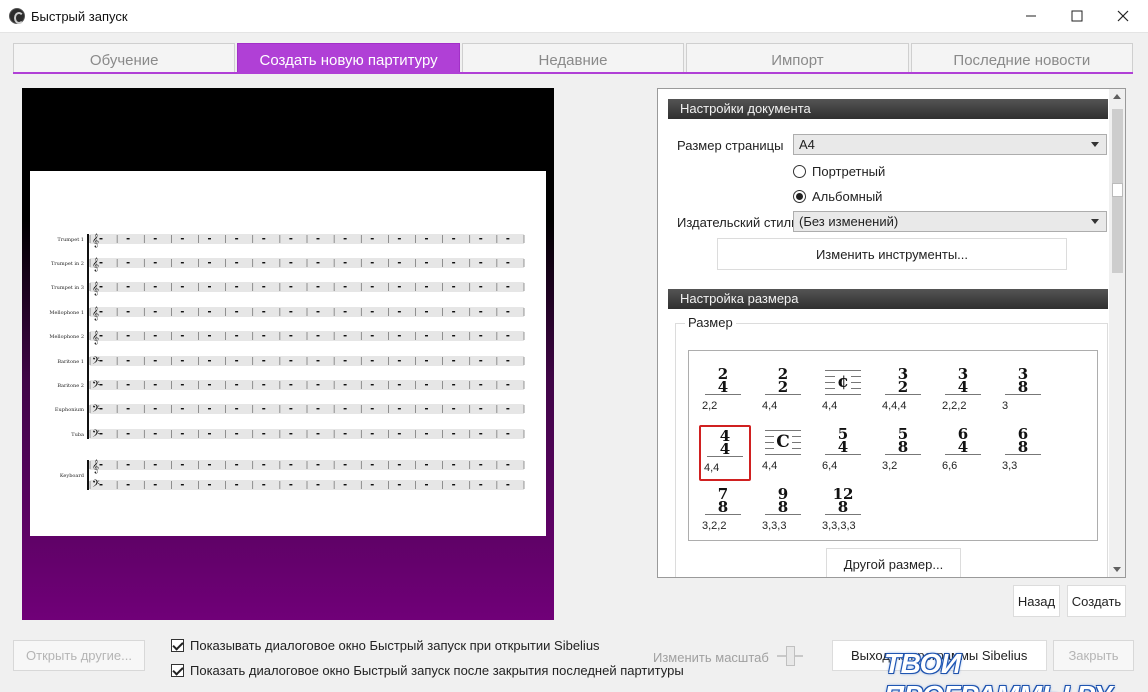 The image size is (1148, 692). Describe the element at coordinates (1077, 16) in the screenshot. I see `maximize-button` at that location.